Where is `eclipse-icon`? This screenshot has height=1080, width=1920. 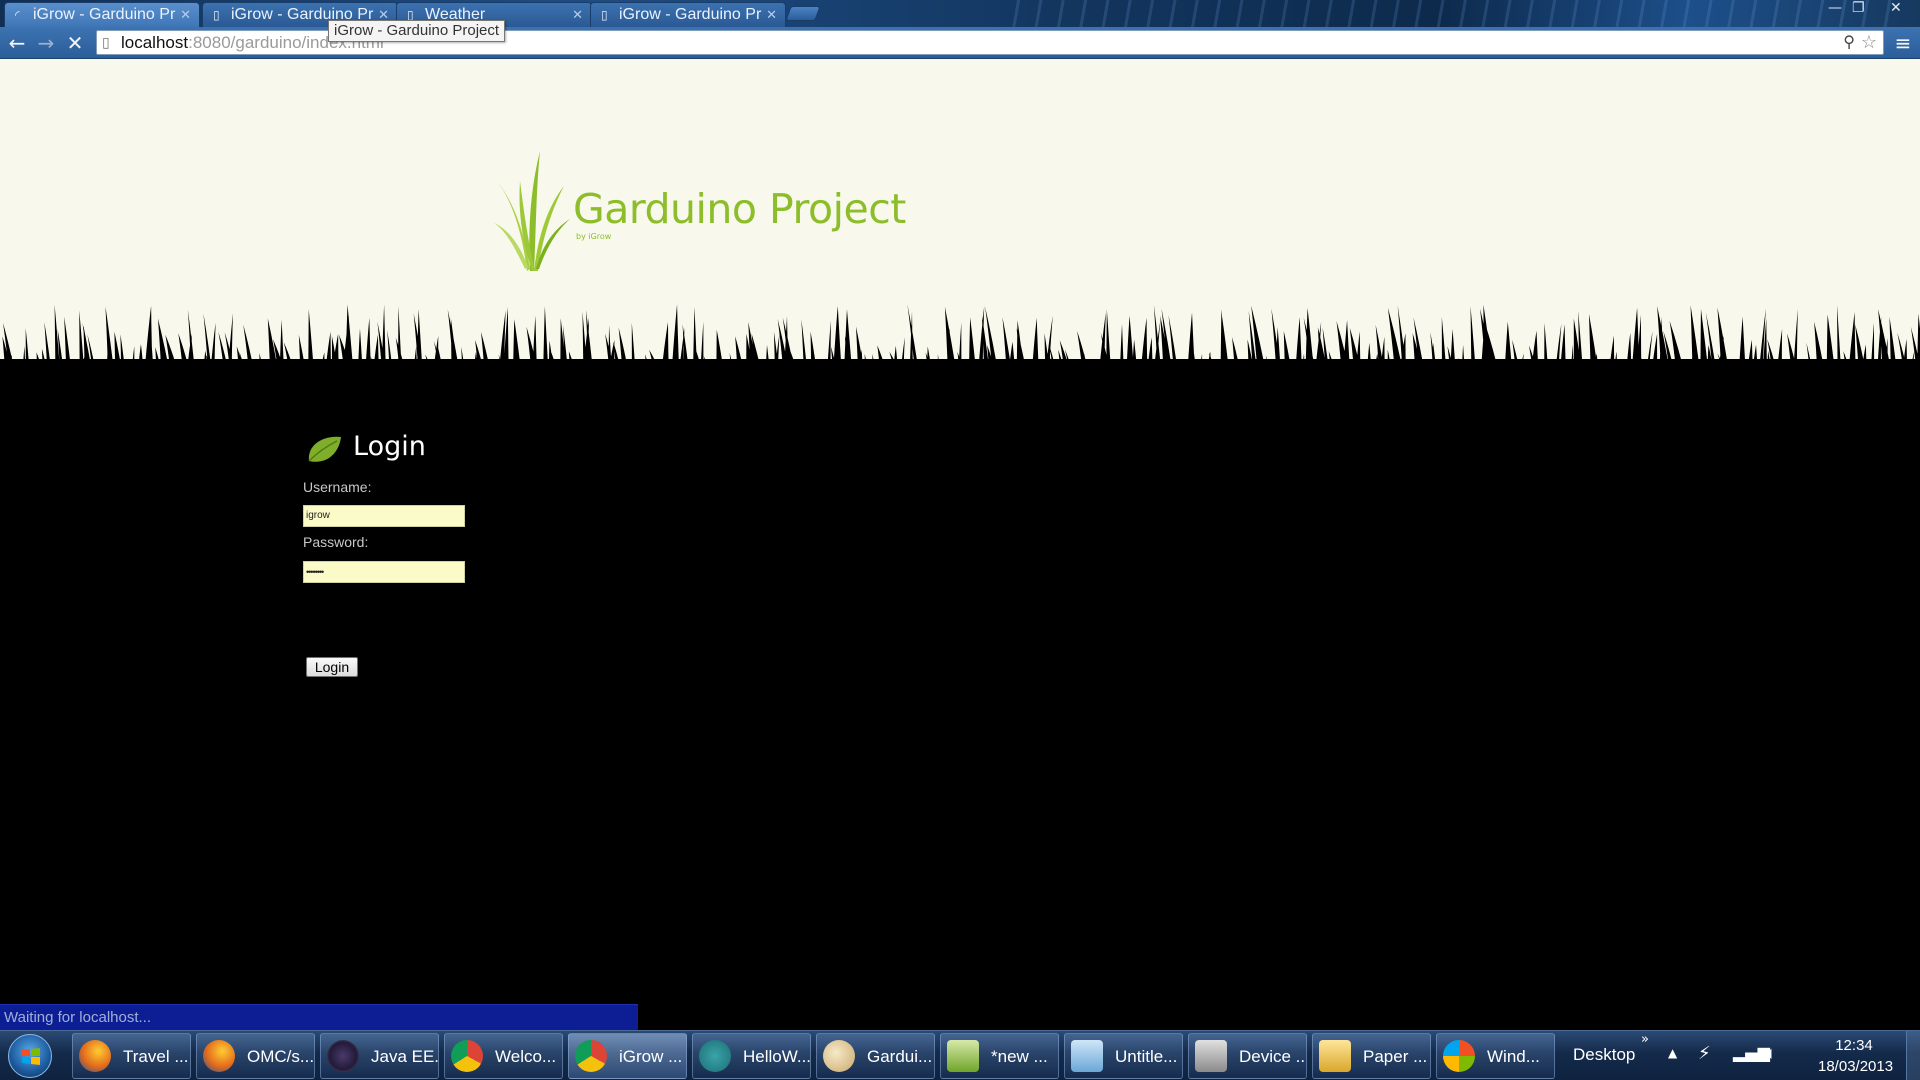
eclipse-icon is located at coordinates (343, 1056).